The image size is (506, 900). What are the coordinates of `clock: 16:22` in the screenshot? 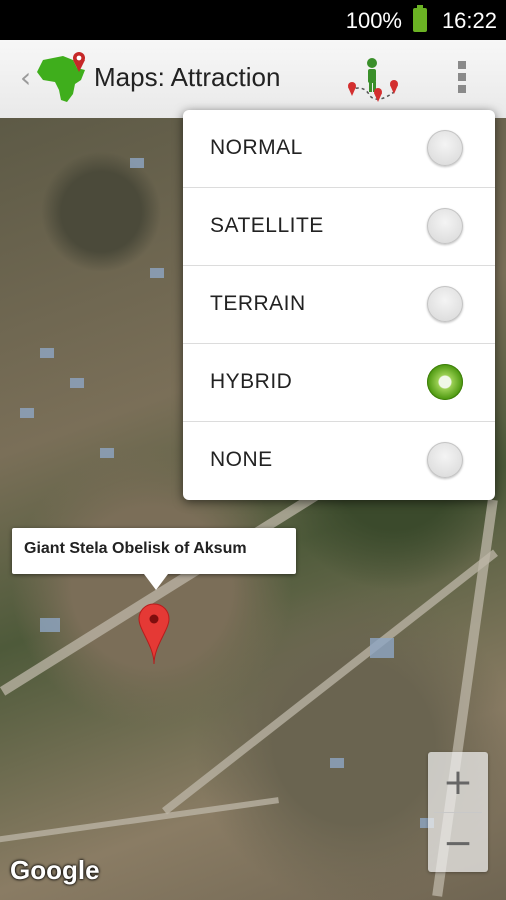 It's located at (469, 20).